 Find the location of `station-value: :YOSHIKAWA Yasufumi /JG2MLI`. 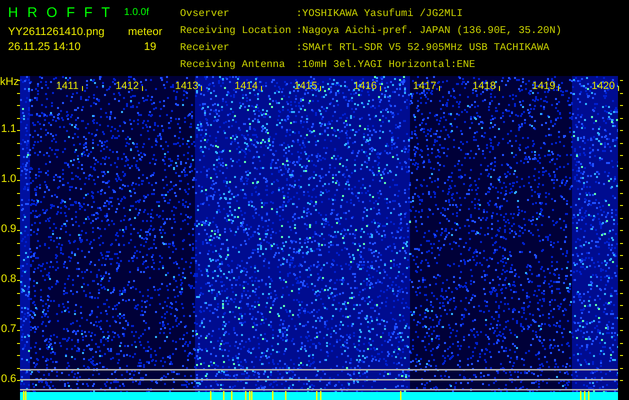

station-value: :YOSHIKAWA Yasufumi /JG2MLI is located at coordinates (380, 15).